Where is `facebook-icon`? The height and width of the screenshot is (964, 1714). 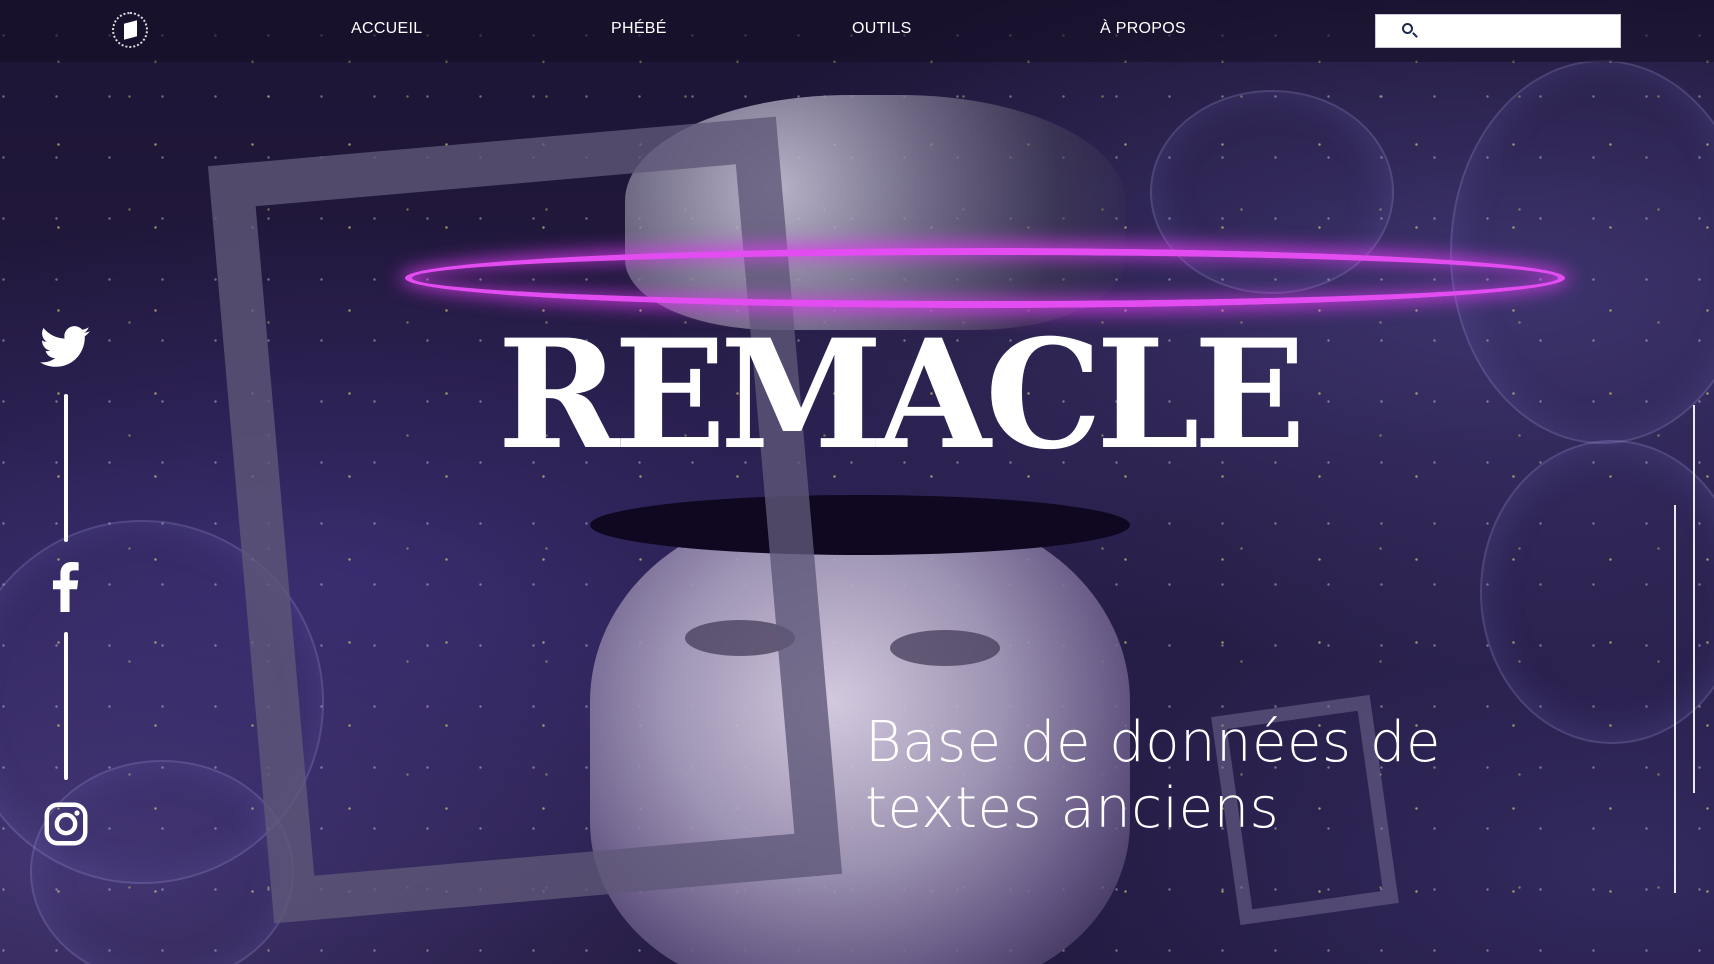 facebook-icon is located at coordinates (65, 587).